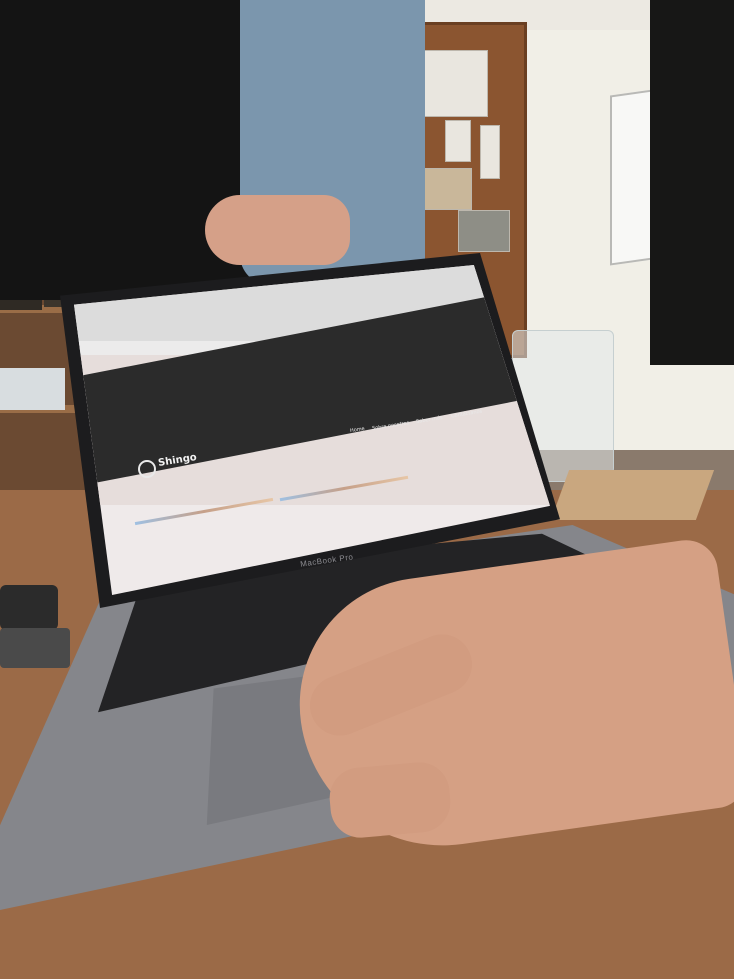 This screenshot has width=734, height=979. Describe the element at coordinates (632, 495) in the screenshot. I see `notebook` at that location.